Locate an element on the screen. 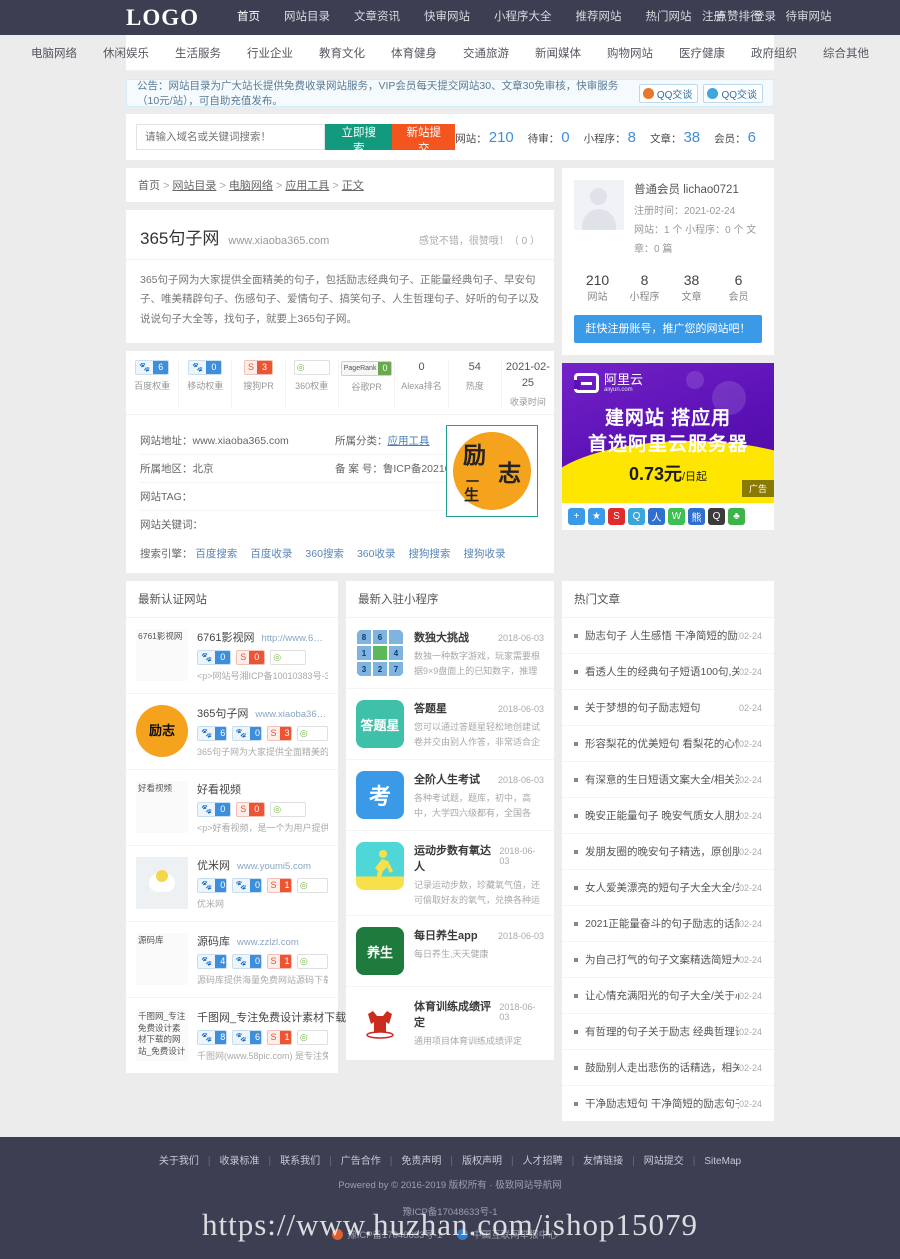 Image resolution: width=900 pixels, height=1259 pixels. nav-item-0: 首页 is located at coordinates (248, 17).